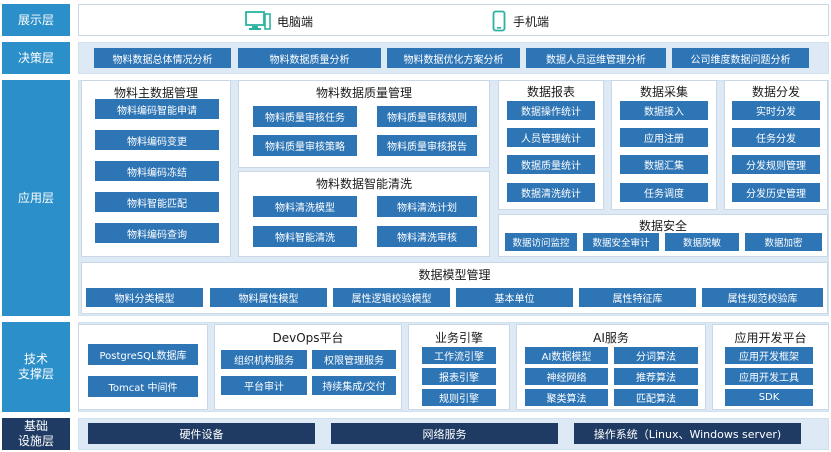 This screenshot has width=831, height=452. I want to click on phone-icon, so click(499, 23).